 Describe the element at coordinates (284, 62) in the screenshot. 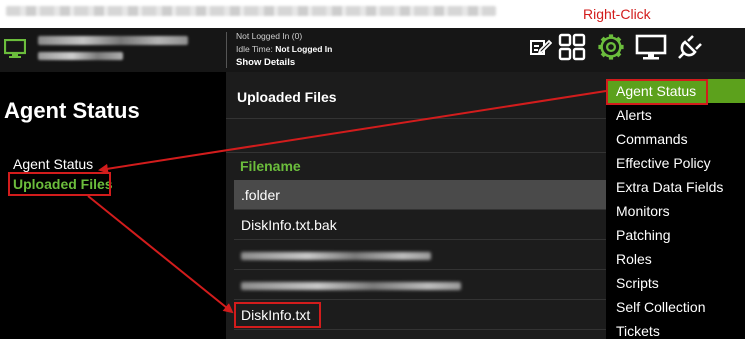

I see `show-details-link: Show Details` at that location.